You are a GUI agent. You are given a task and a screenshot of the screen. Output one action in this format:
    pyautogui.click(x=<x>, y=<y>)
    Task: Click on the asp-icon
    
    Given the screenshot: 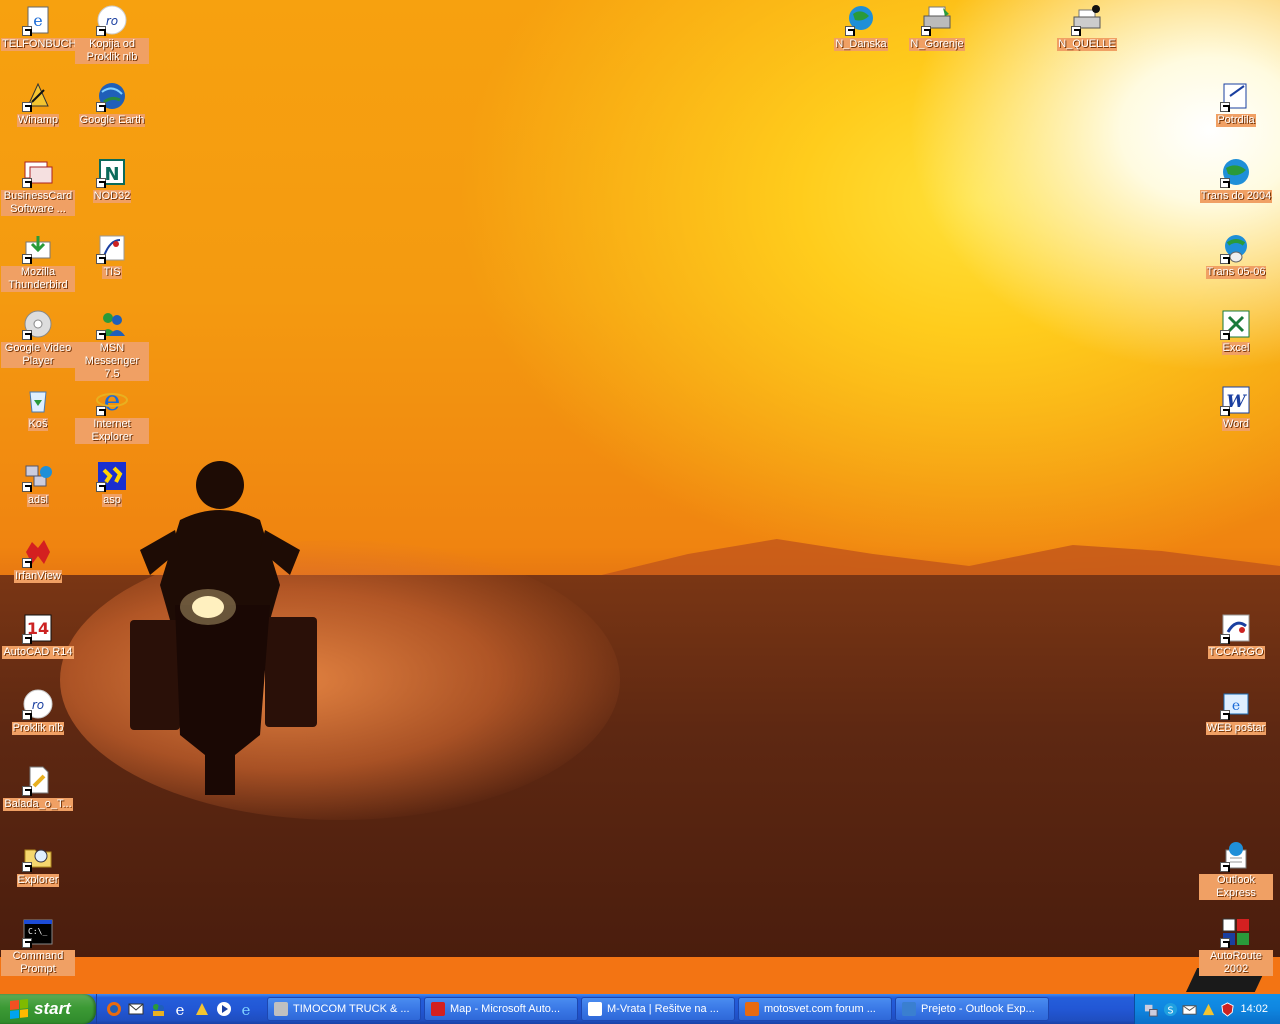 What is the action you would take?
    pyautogui.click(x=112, y=476)
    